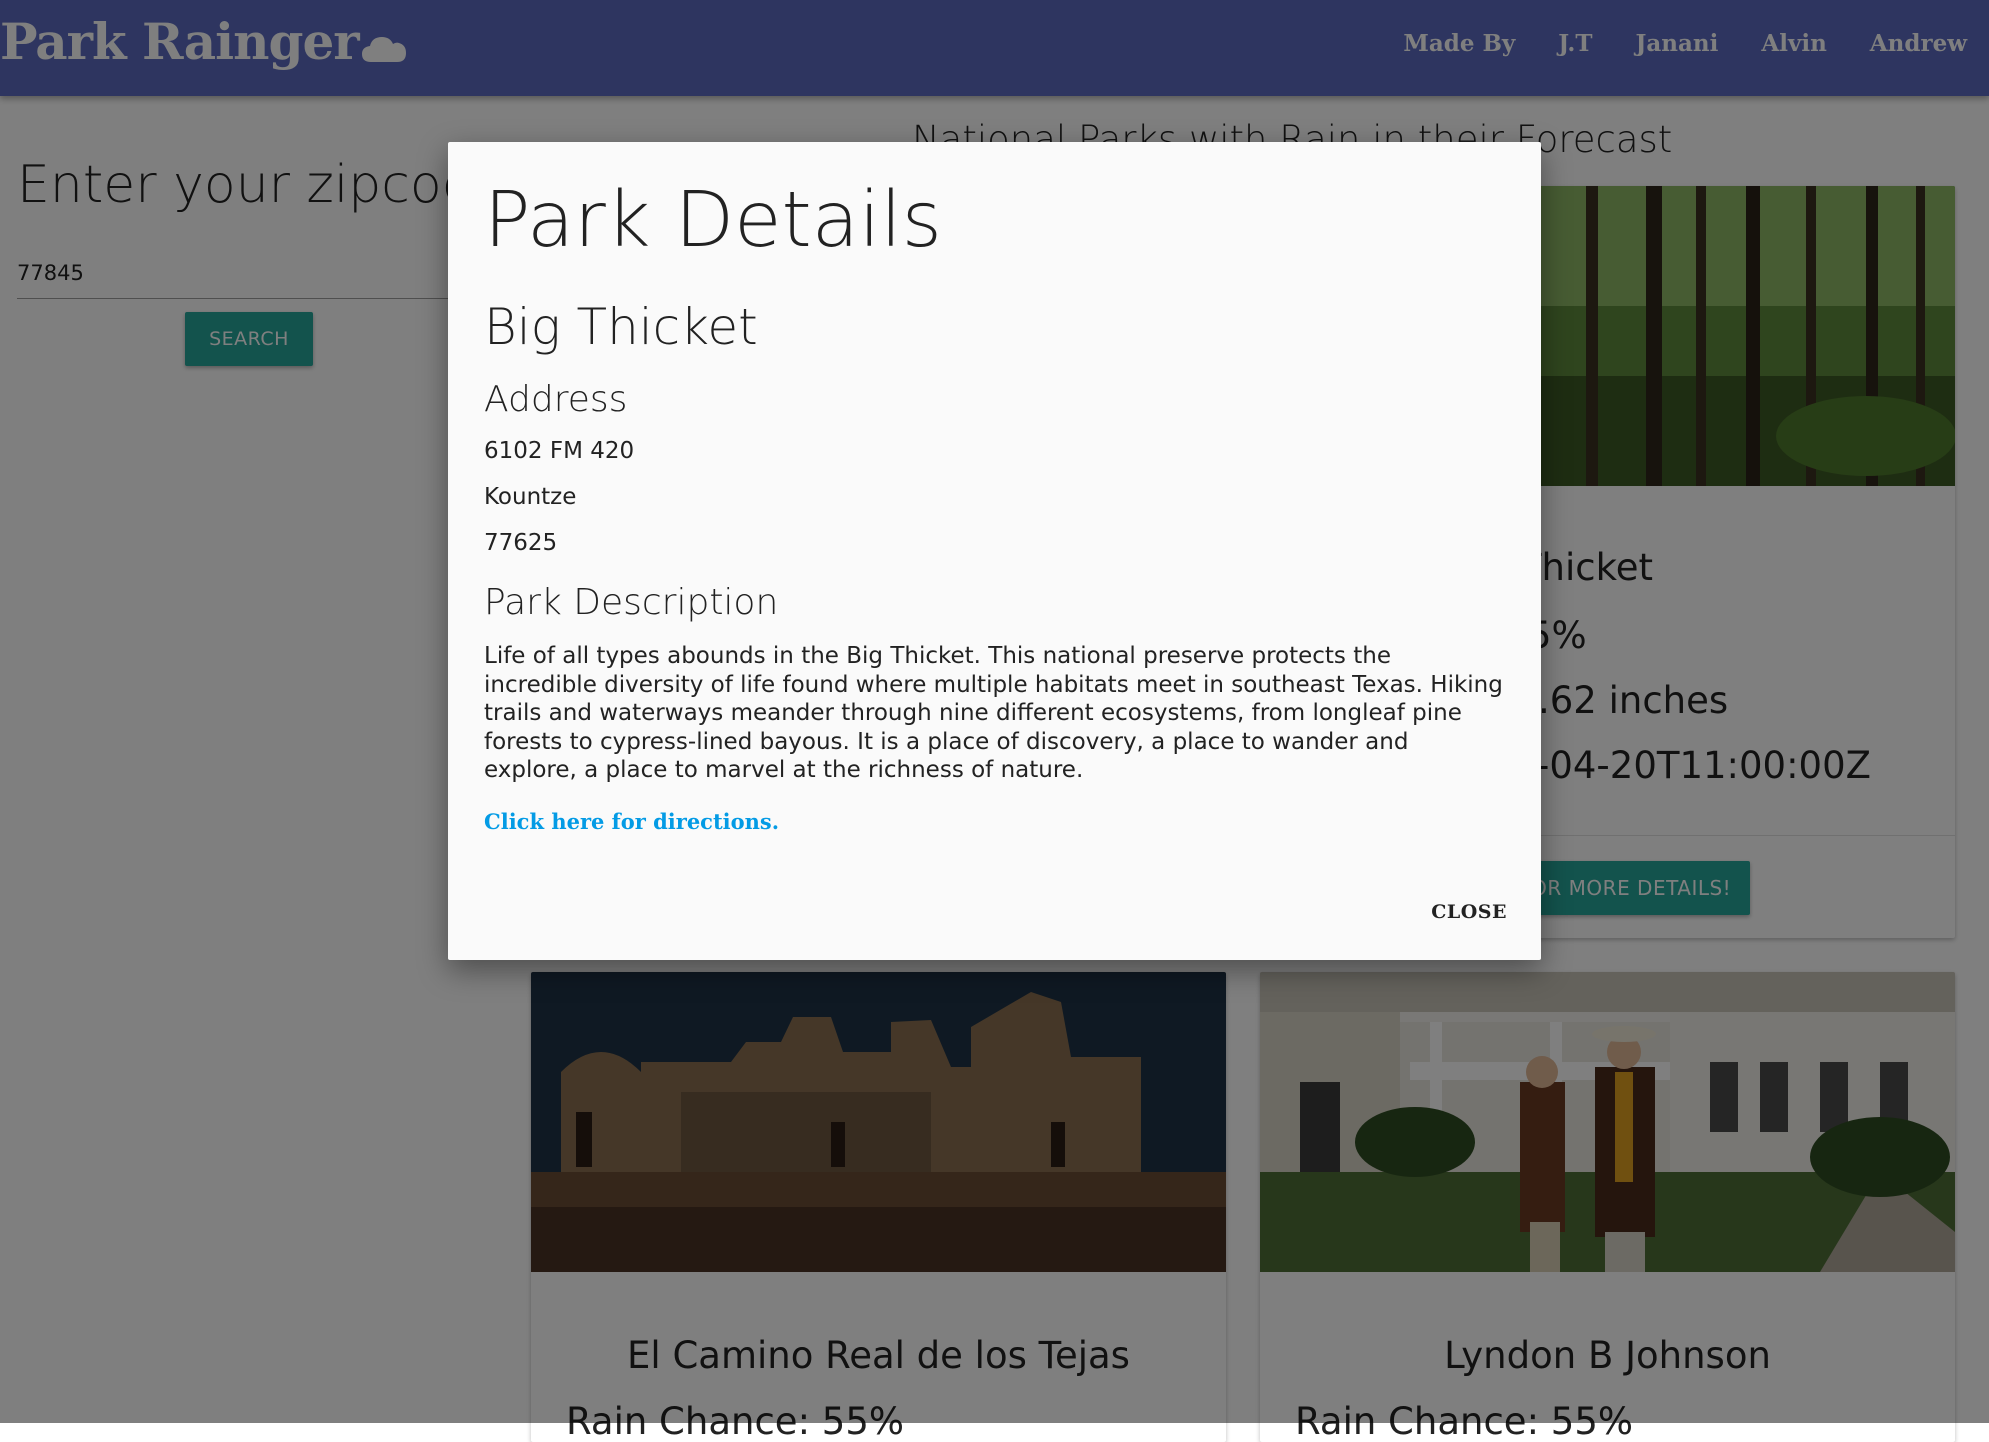 This screenshot has width=1989, height=1442. I want to click on description-heading: Park Description, so click(631, 602).